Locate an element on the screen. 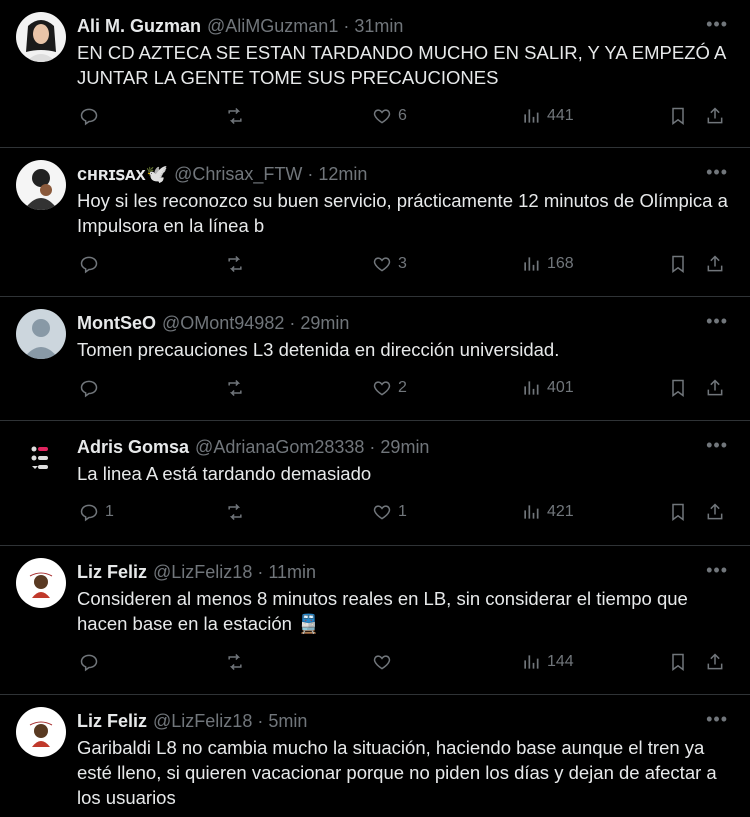 The image size is (750, 817). tweet-actions: 2 401 is located at coordinates (405, 400).